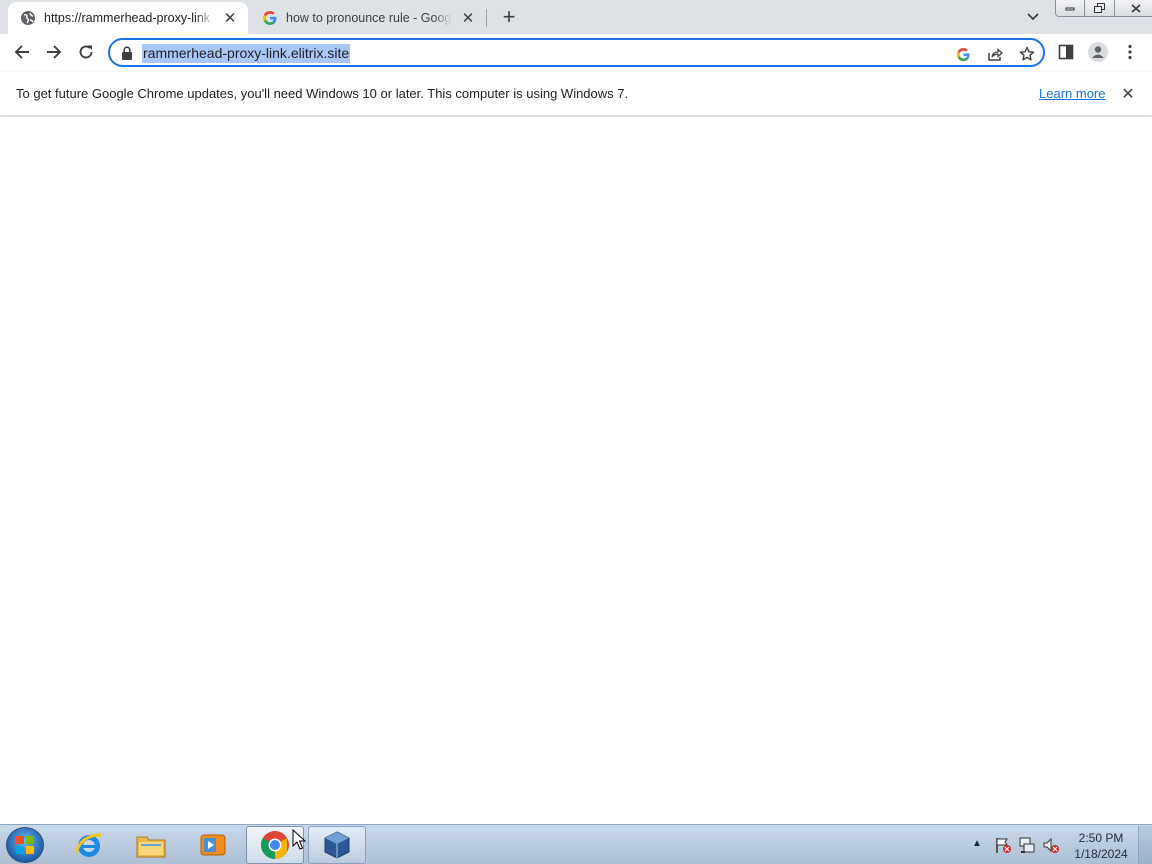 This screenshot has height=864, width=1152. I want to click on show-desktop-button, so click(1145, 845).